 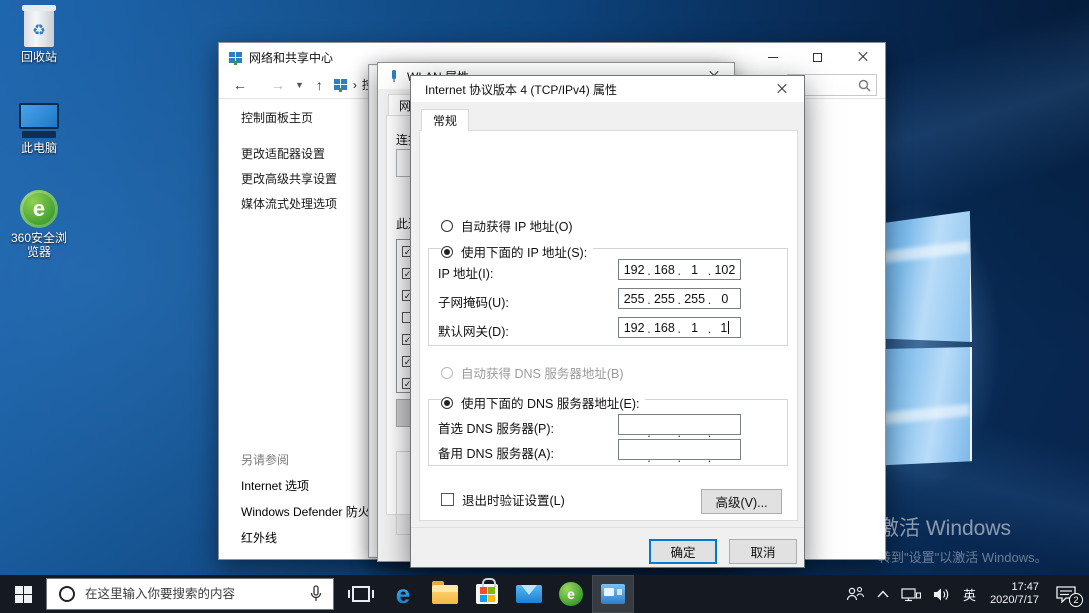 What do you see at coordinates (311, 511) in the screenshot?
I see `sidebar-item-windows-defender-firewall: Windows Defender 防火墙` at bounding box center [311, 511].